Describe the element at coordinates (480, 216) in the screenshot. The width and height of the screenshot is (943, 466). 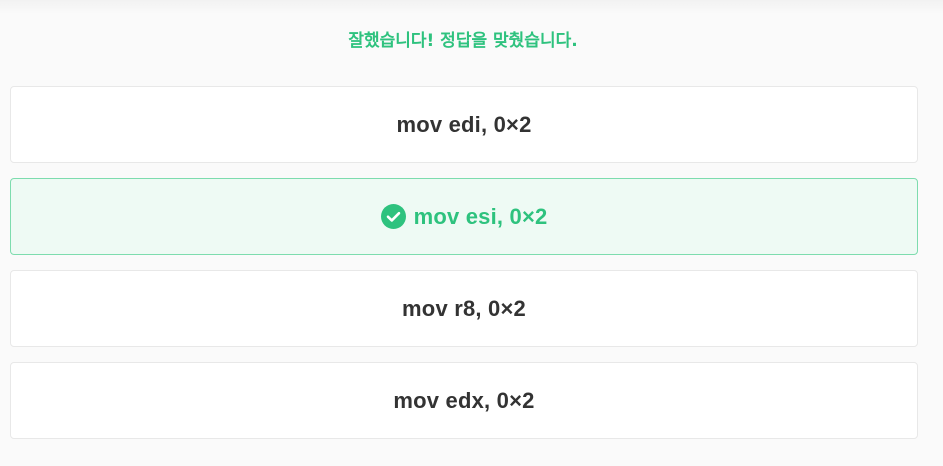
I see `answer-option-label: mov esi, 0×2` at that location.